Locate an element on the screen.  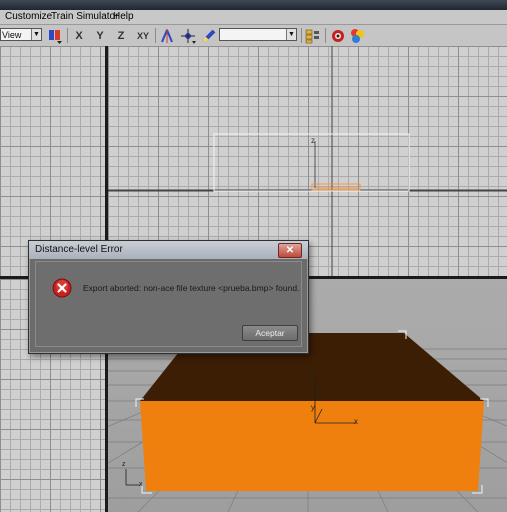
menu-customize: Customize is located at coordinates (28, 16).